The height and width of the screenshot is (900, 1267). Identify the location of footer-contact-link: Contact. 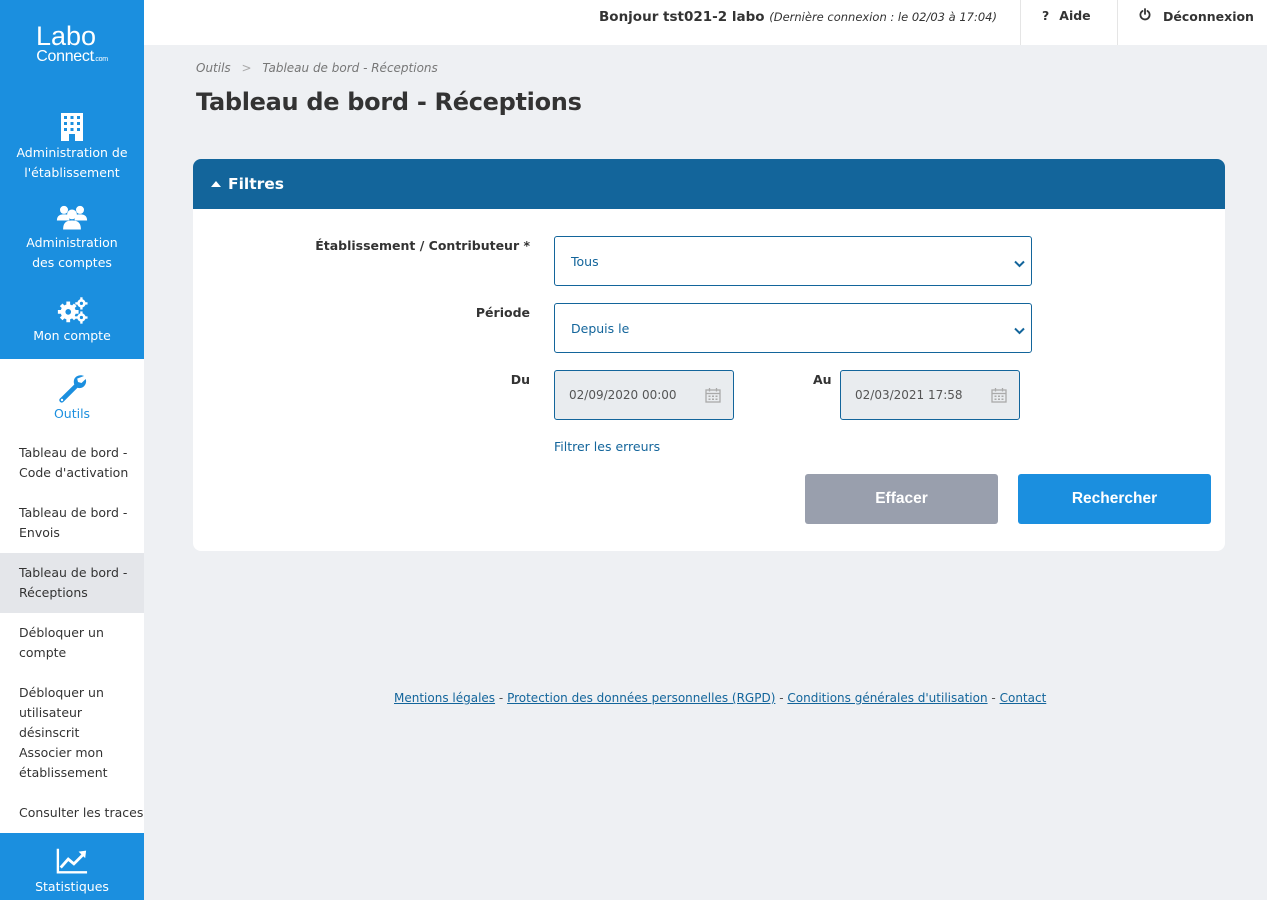
(1023, 698).